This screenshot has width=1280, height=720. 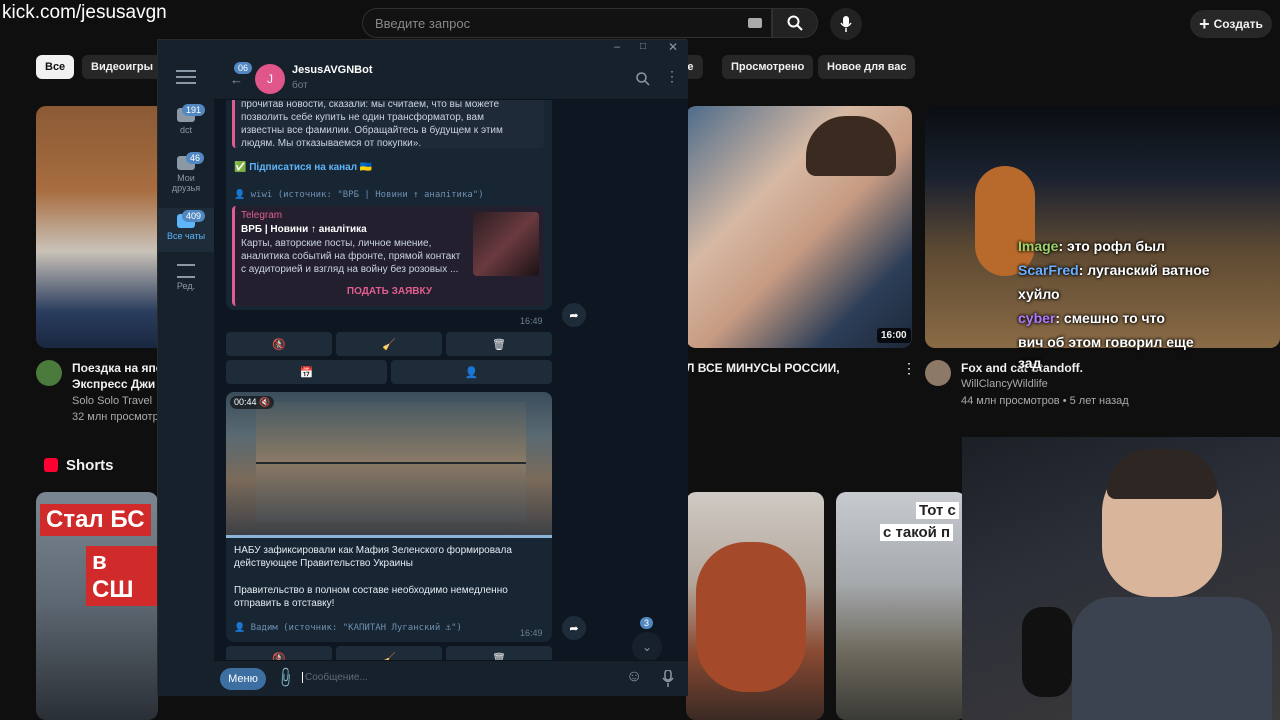 I want to click on minimize-icon: –, so click(x=617, y=47).